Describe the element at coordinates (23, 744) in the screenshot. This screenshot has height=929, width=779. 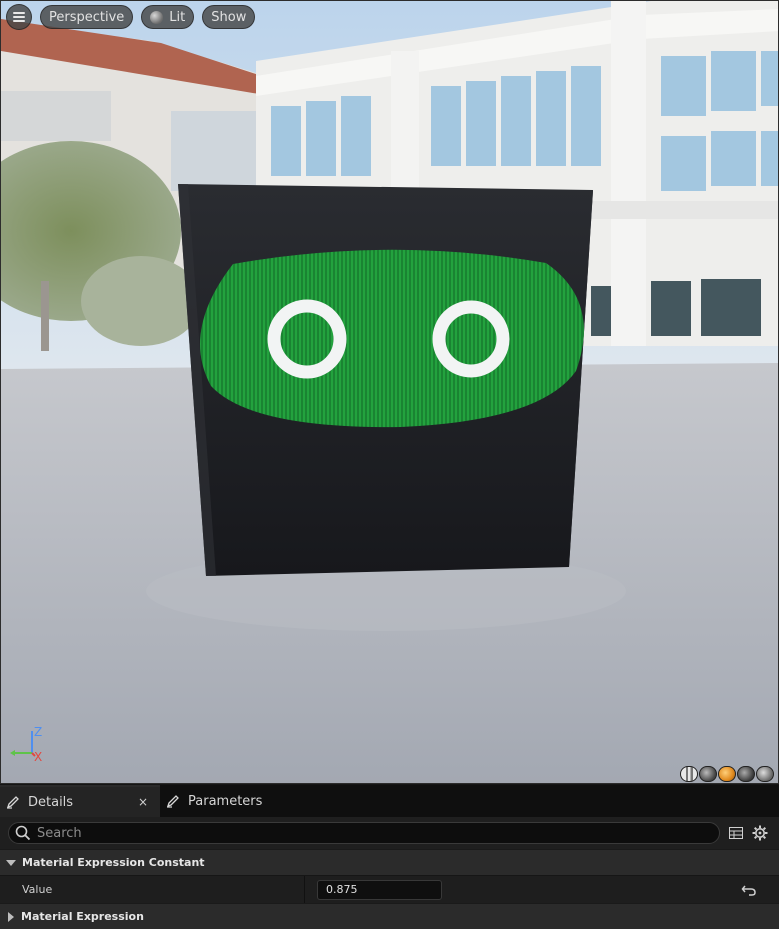
I see `axis-lines-icon` at that location.